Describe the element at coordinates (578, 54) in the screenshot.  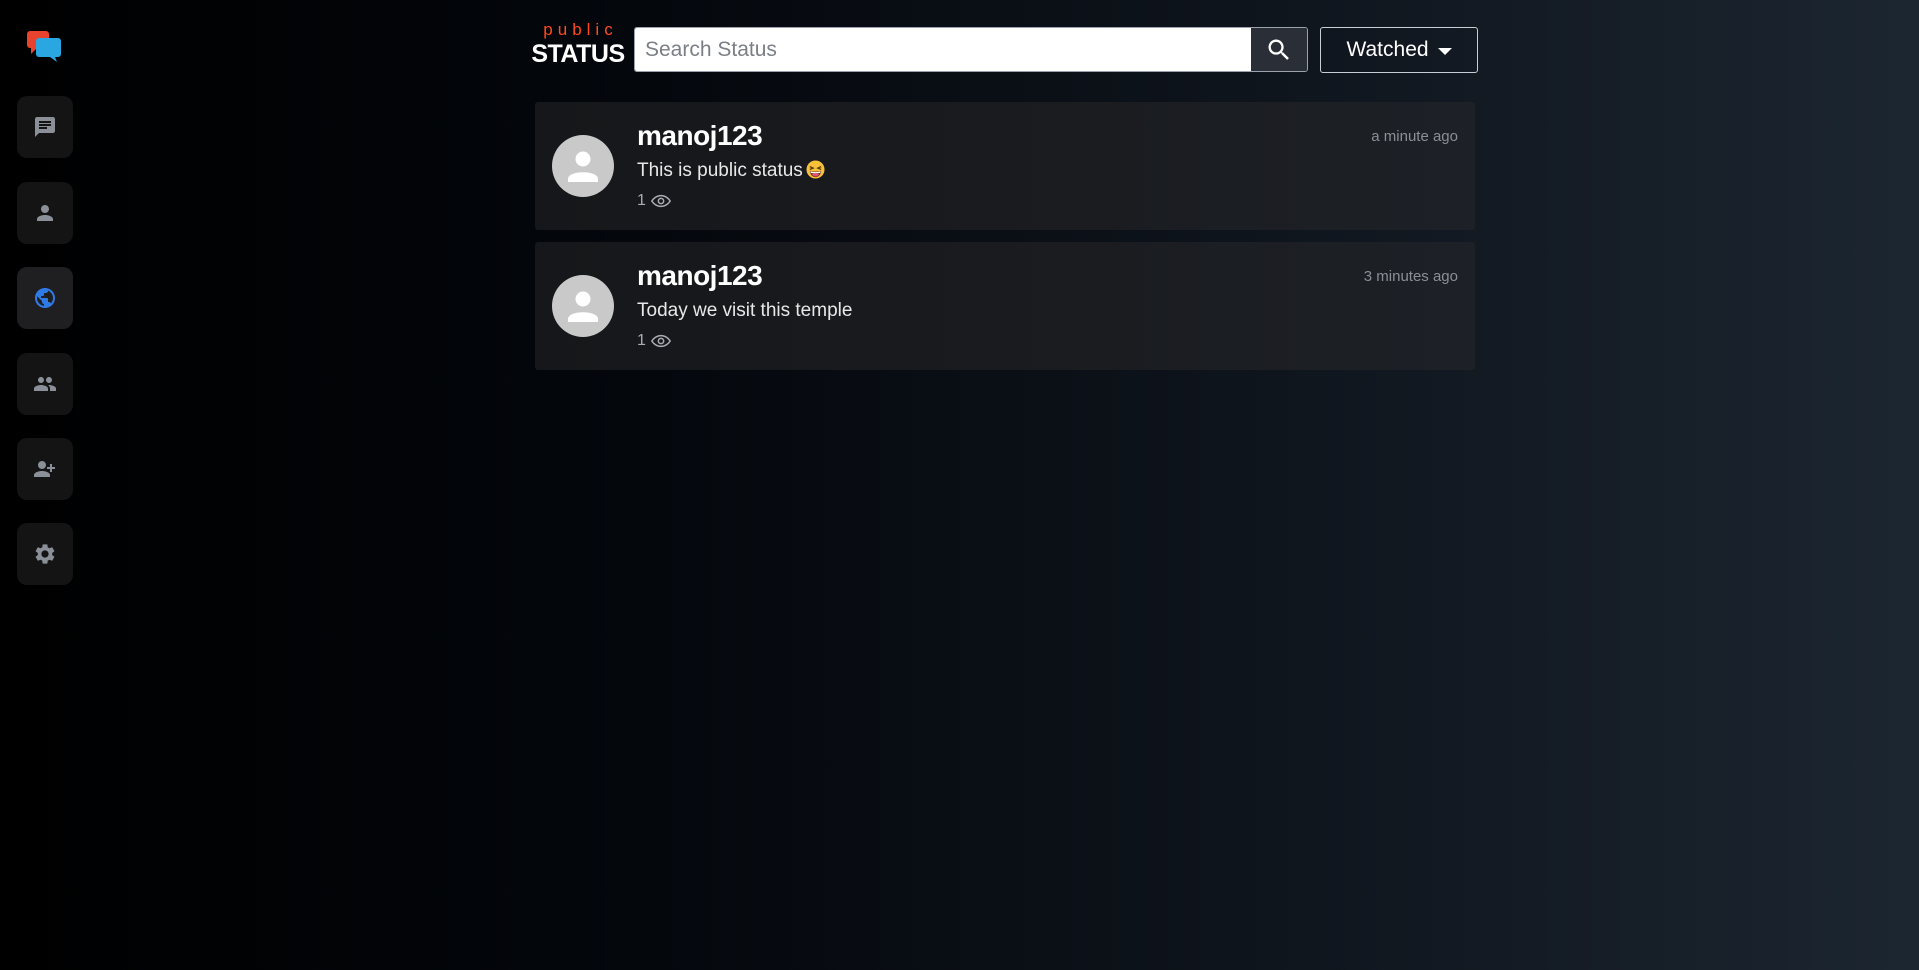
I see `brand-bottom-text: STATUS` at that location.